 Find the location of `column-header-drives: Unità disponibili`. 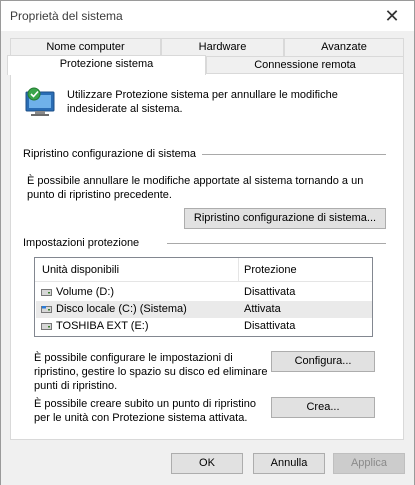

column-header-drives: Unità disponibili is located at coordinates (80, 270).